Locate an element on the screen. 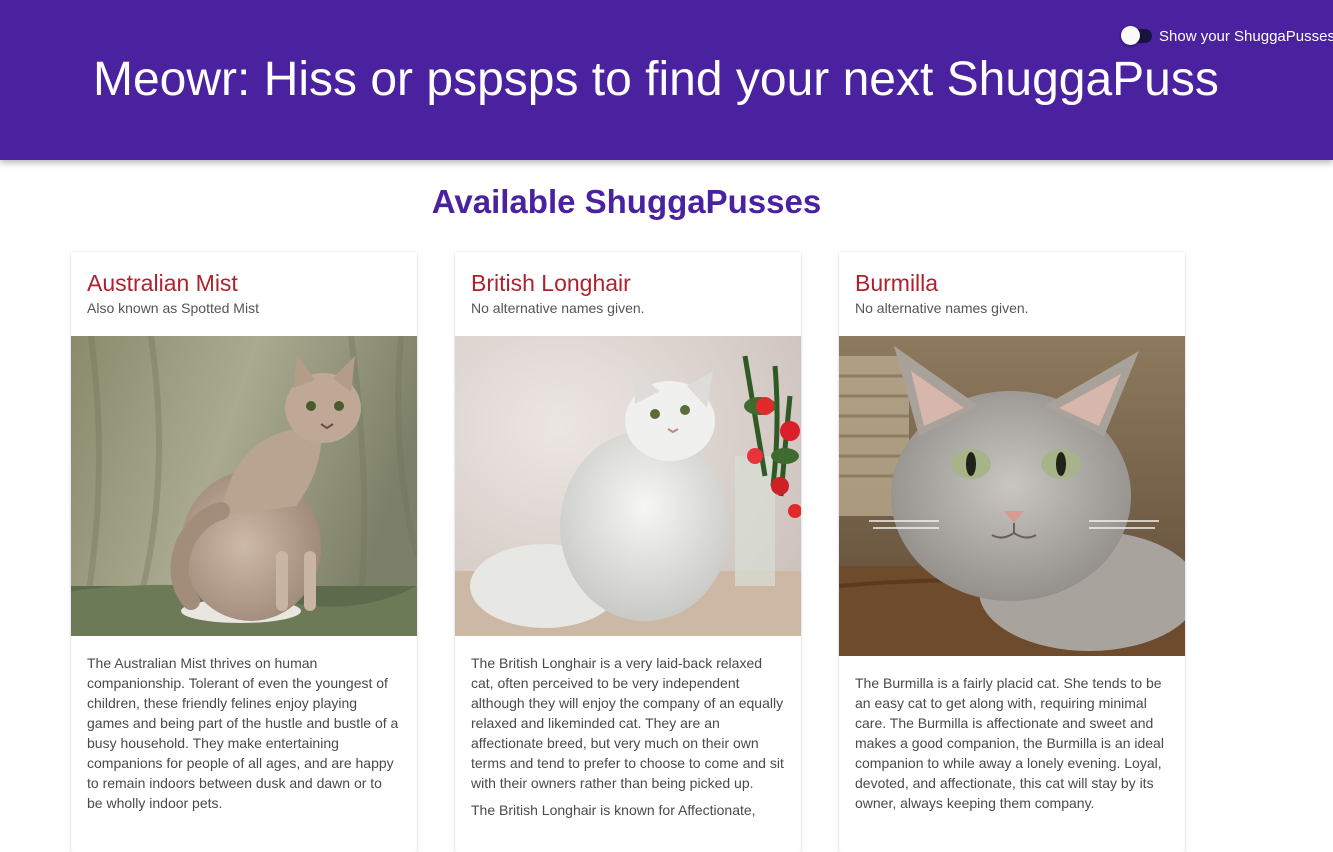 The height and width of the screenshot is (852, 1333). card-title: Burmilla is located at coordinates (897, 283).